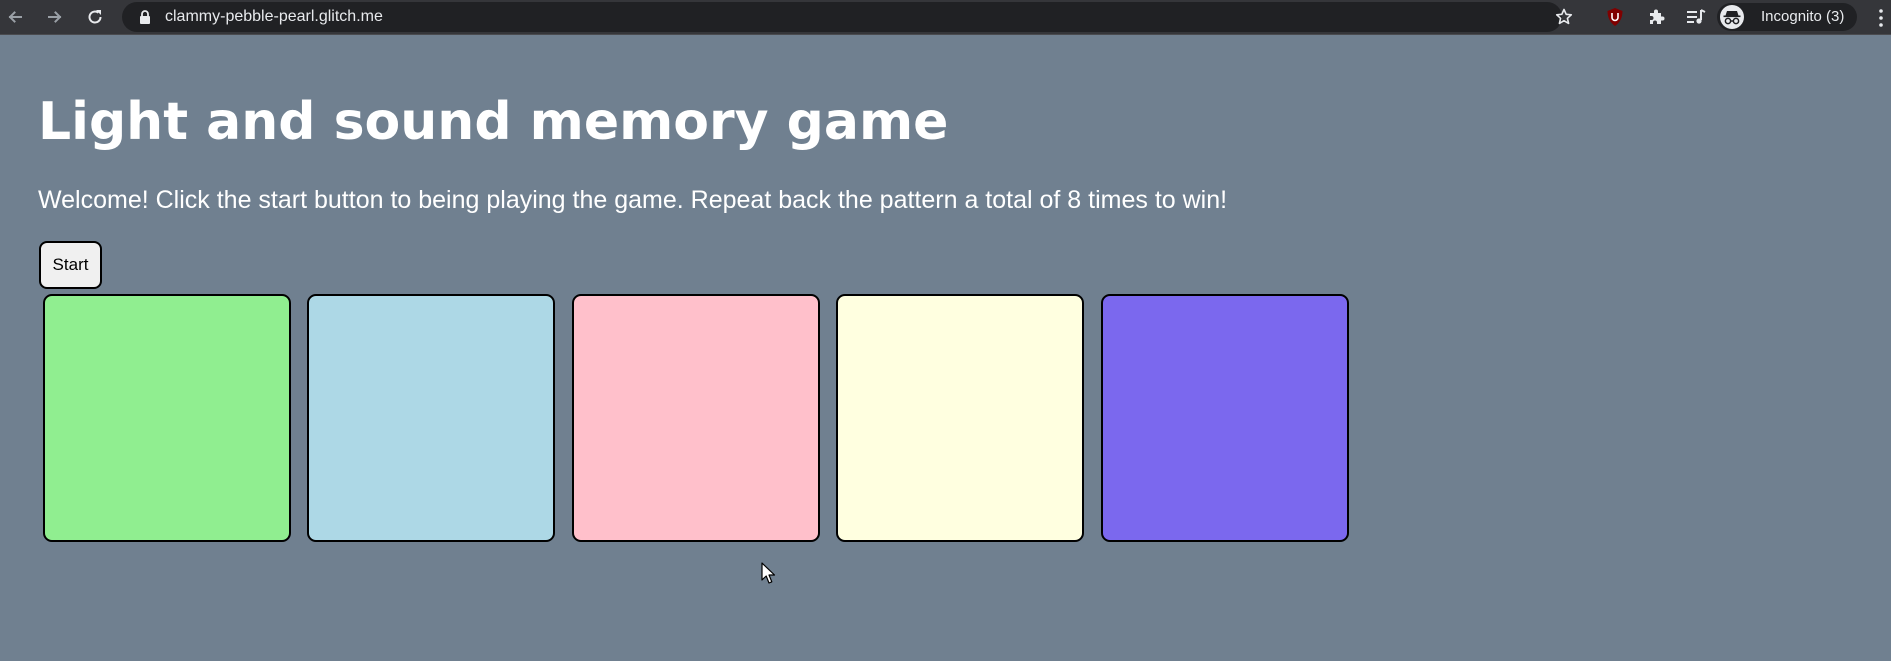  What do you see at coordinates (1732, 17) in the screenshot?
I see `incognito-icon` at bounding box center [1732, 17].